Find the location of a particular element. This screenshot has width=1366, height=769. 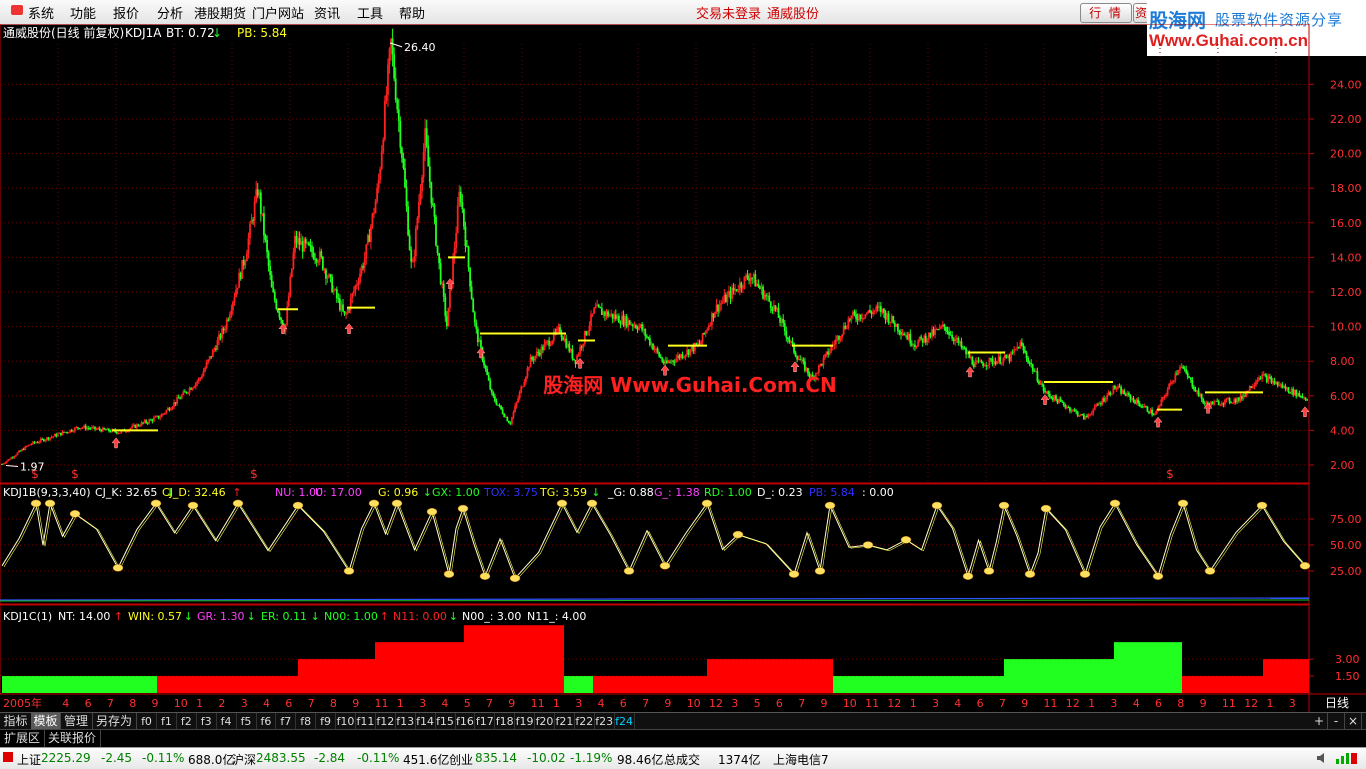

hs-index-value: 2483.55 is located at coordinates (281, 758).